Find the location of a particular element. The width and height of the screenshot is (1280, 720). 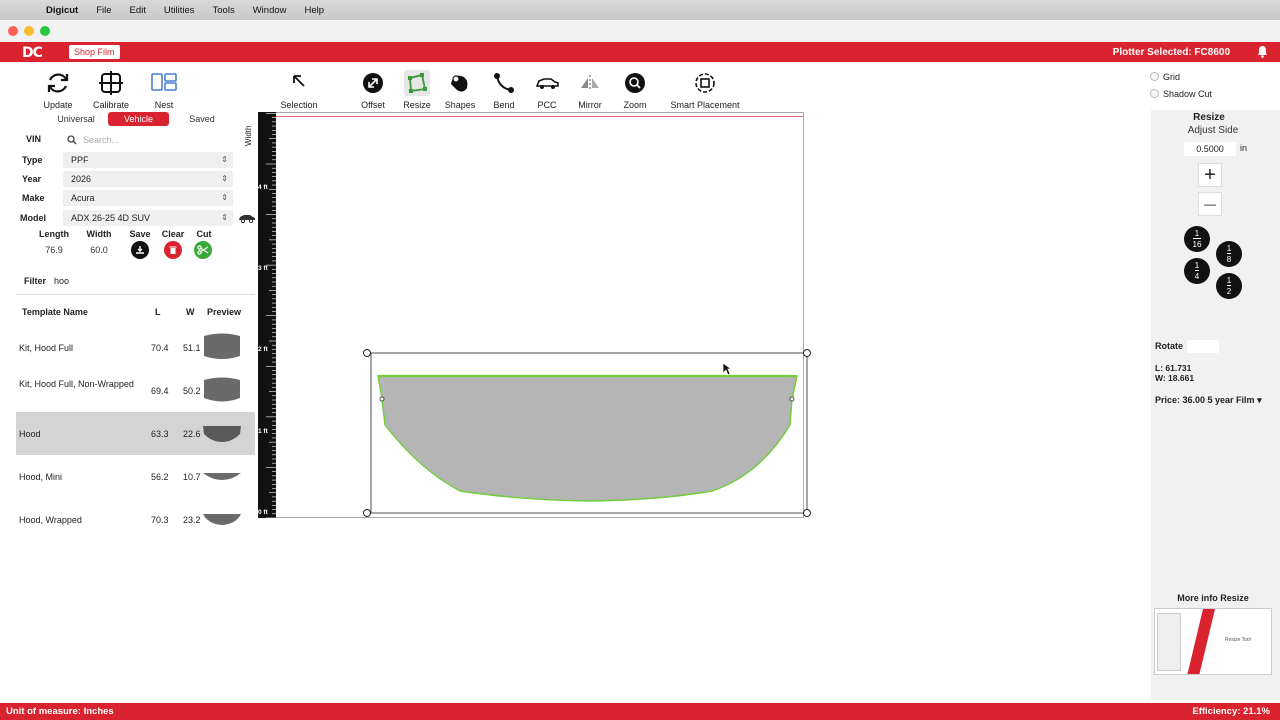

car-outline-icon is located at coordinates (547, 83).